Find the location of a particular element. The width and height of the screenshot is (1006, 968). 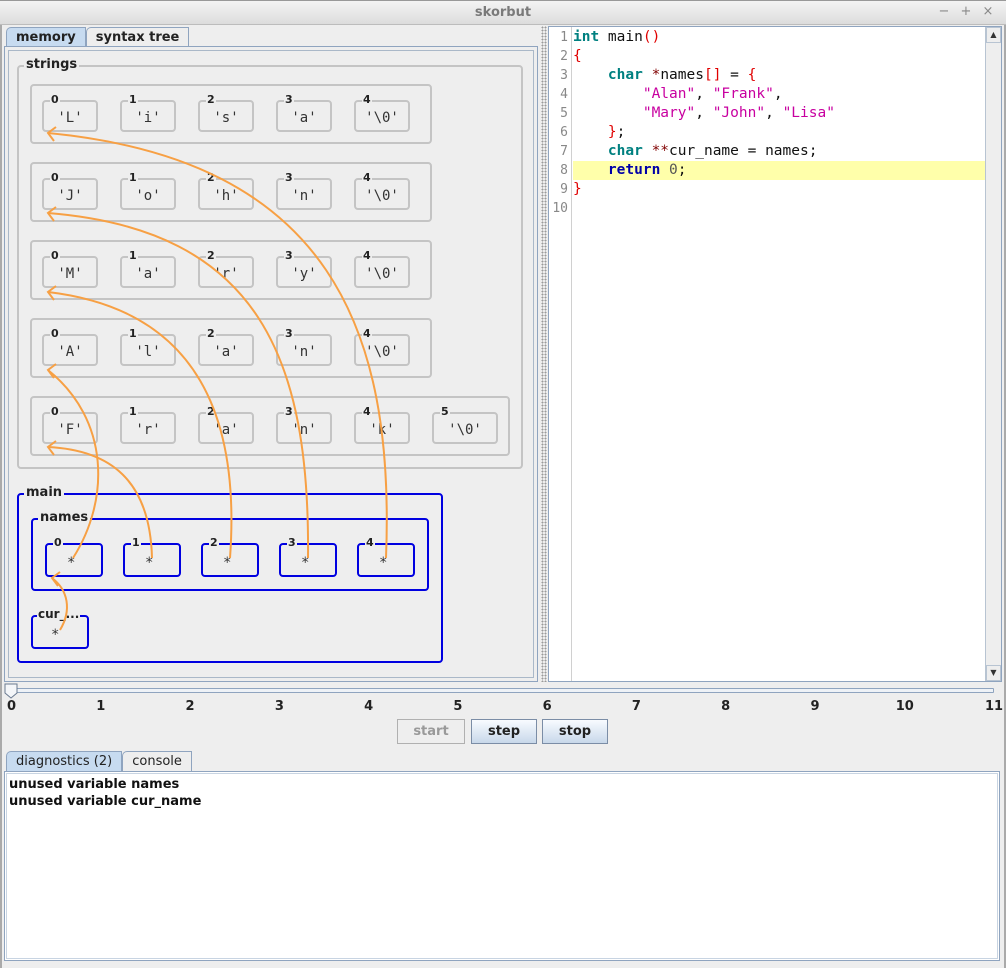

code-token: * is located at coordinates (656, 75).